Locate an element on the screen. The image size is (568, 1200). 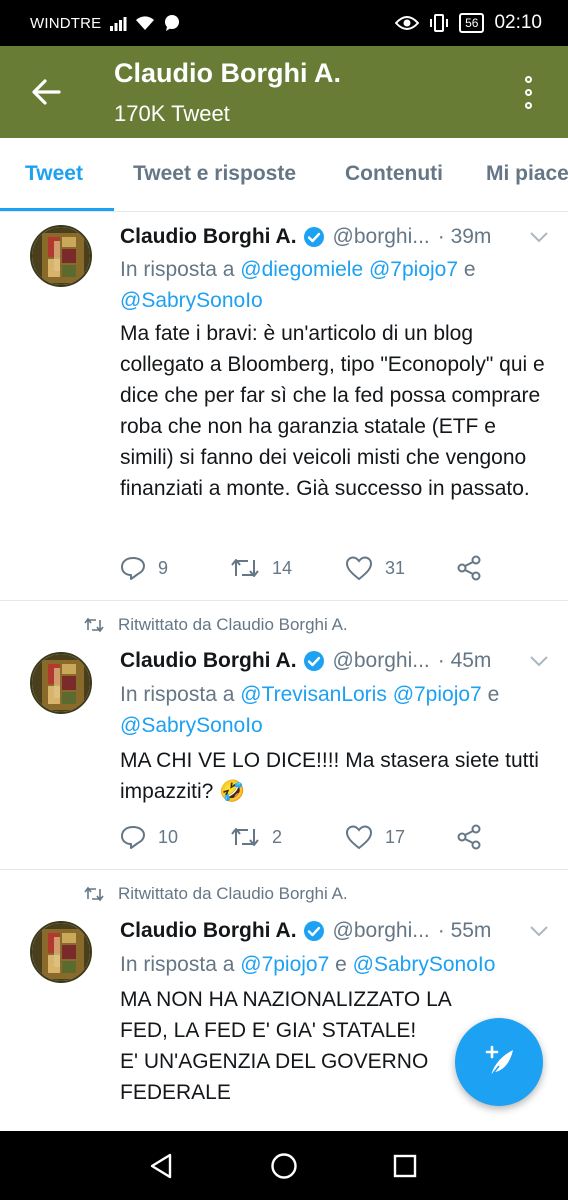
back-arrow-icon is located at coordinates (46, 92).